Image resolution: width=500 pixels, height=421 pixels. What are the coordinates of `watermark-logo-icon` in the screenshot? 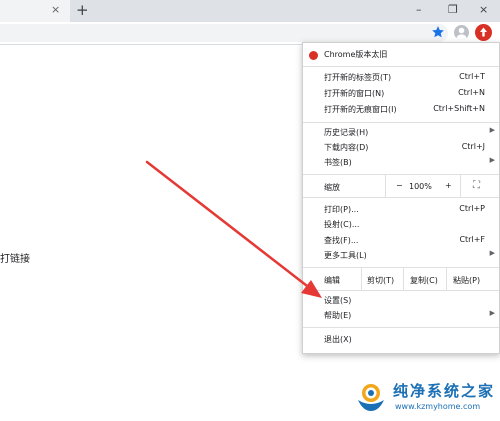 It's located at (371, 397).